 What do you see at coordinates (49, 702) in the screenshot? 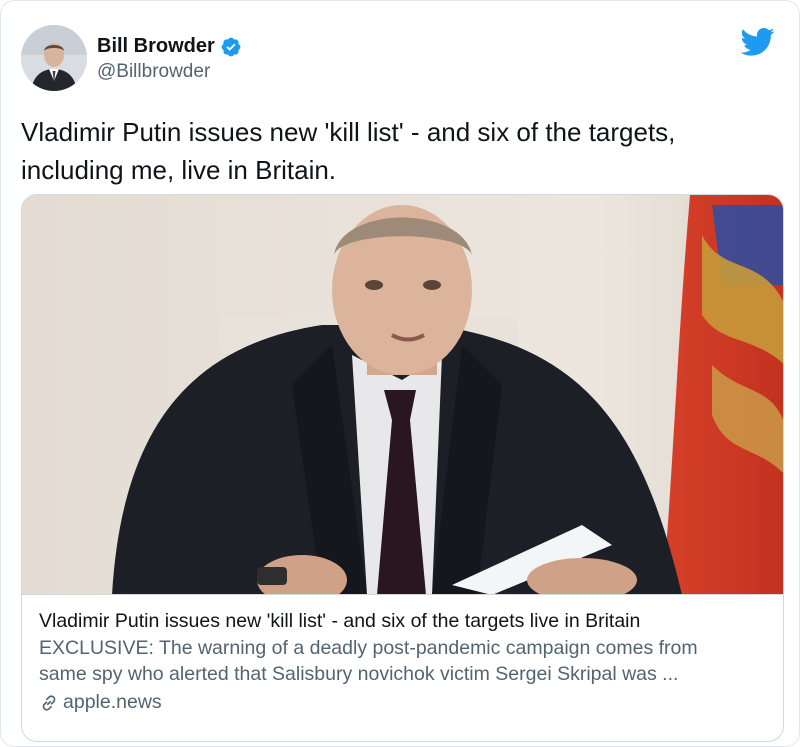
I see `link-icon` at bounding box center [49, 702].